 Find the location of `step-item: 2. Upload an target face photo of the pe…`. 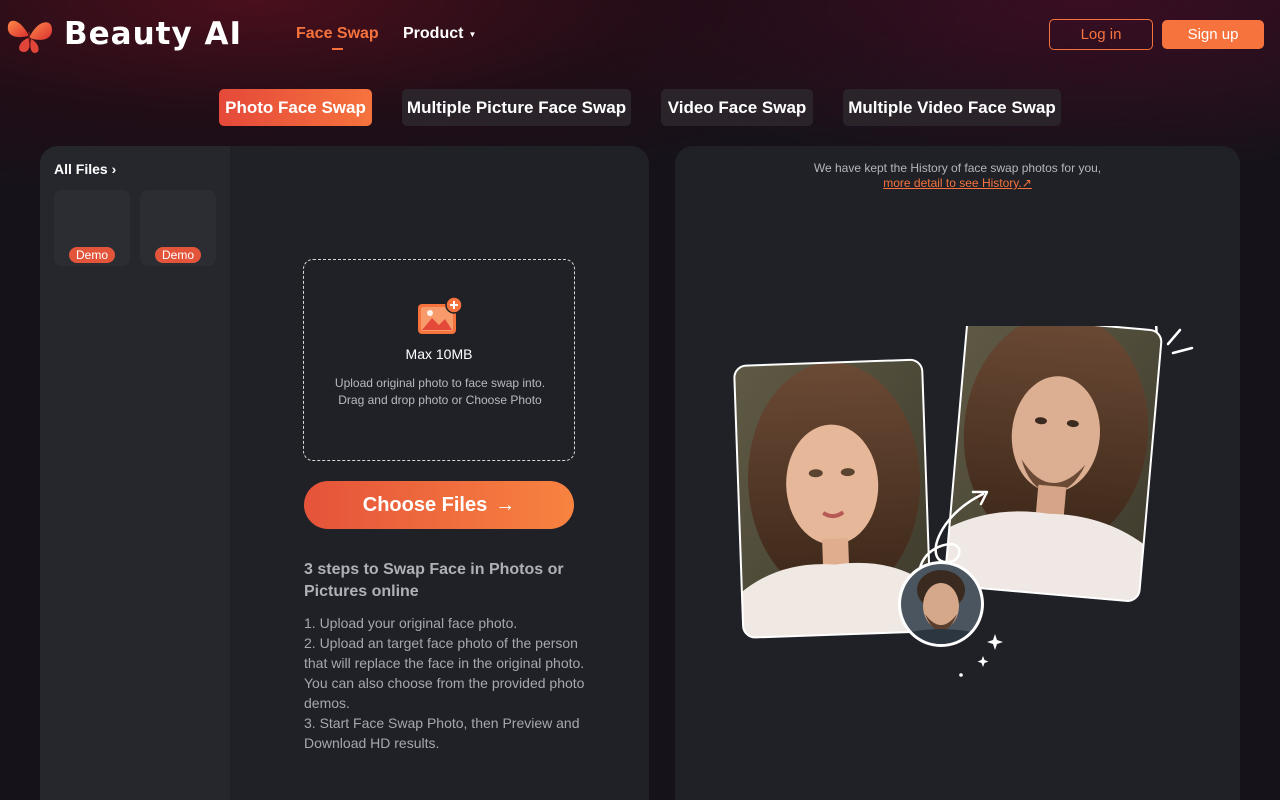

step-item: 2. Upload an target face photo of the pe… is located at coordinates (444, 673).